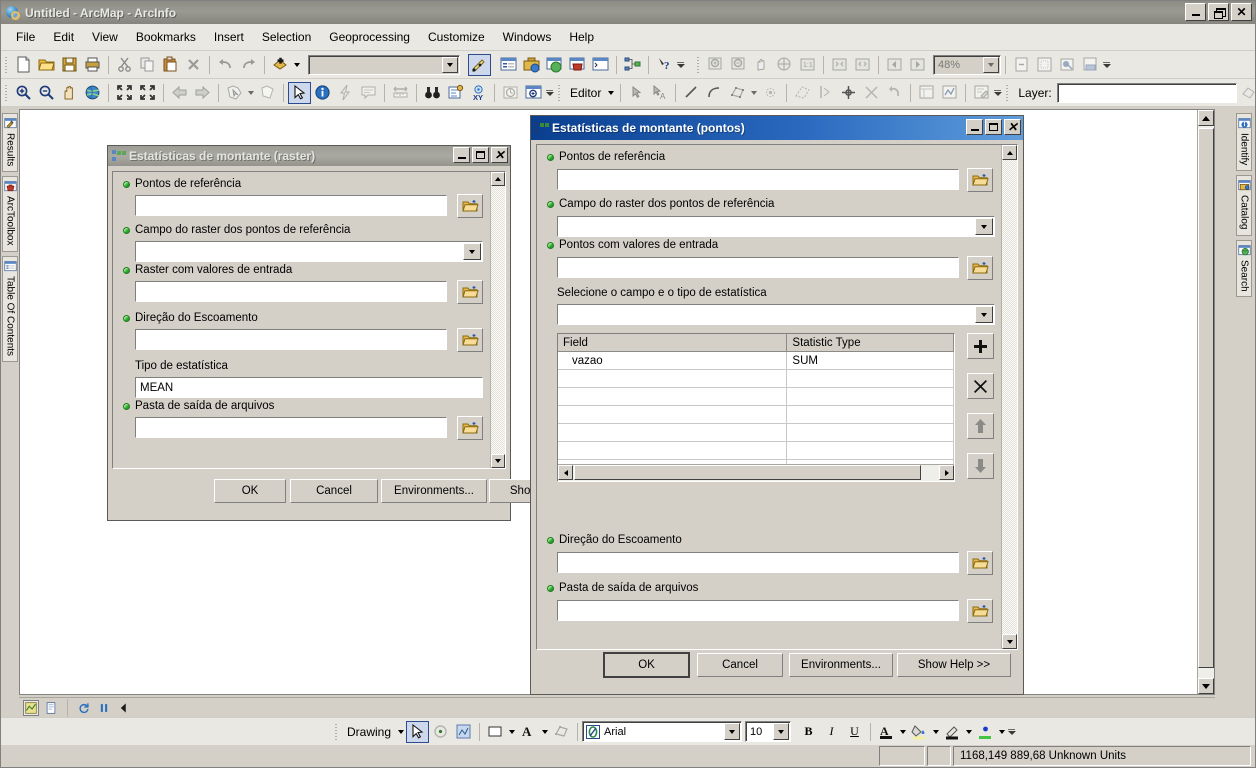  What do you see at coordinates (46, 65) in the screenshot?
I see `open-folder-icon` at bounding box center [46, 65].